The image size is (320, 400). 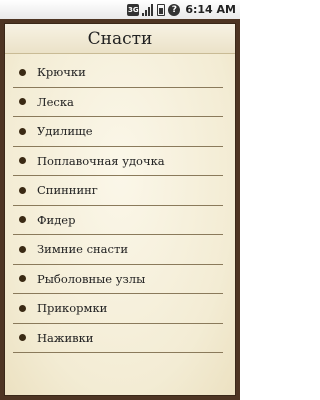 What do you see at coordinates (133, 9) in the screenshot?
I see `3g-icon: 3G` at bounding box center [133, 9].